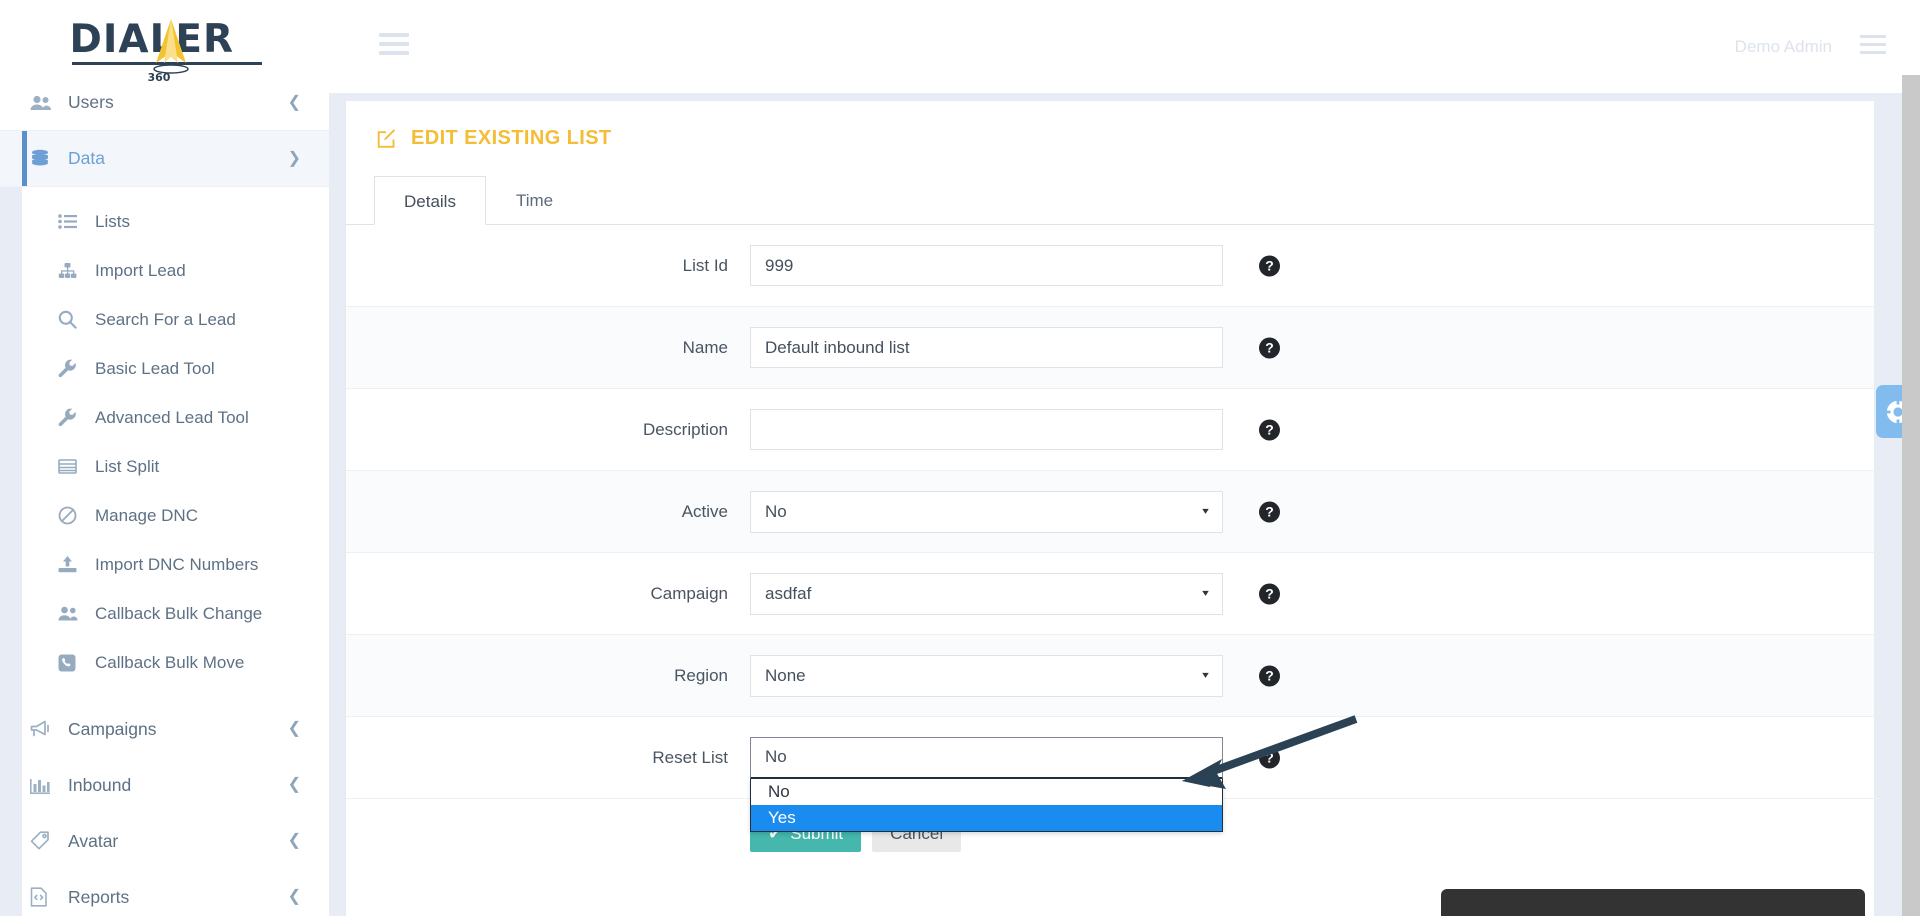 This screenshot has width=1920, height=916. I want to click on field-control: No No Yes ?, so click(1015, 784).